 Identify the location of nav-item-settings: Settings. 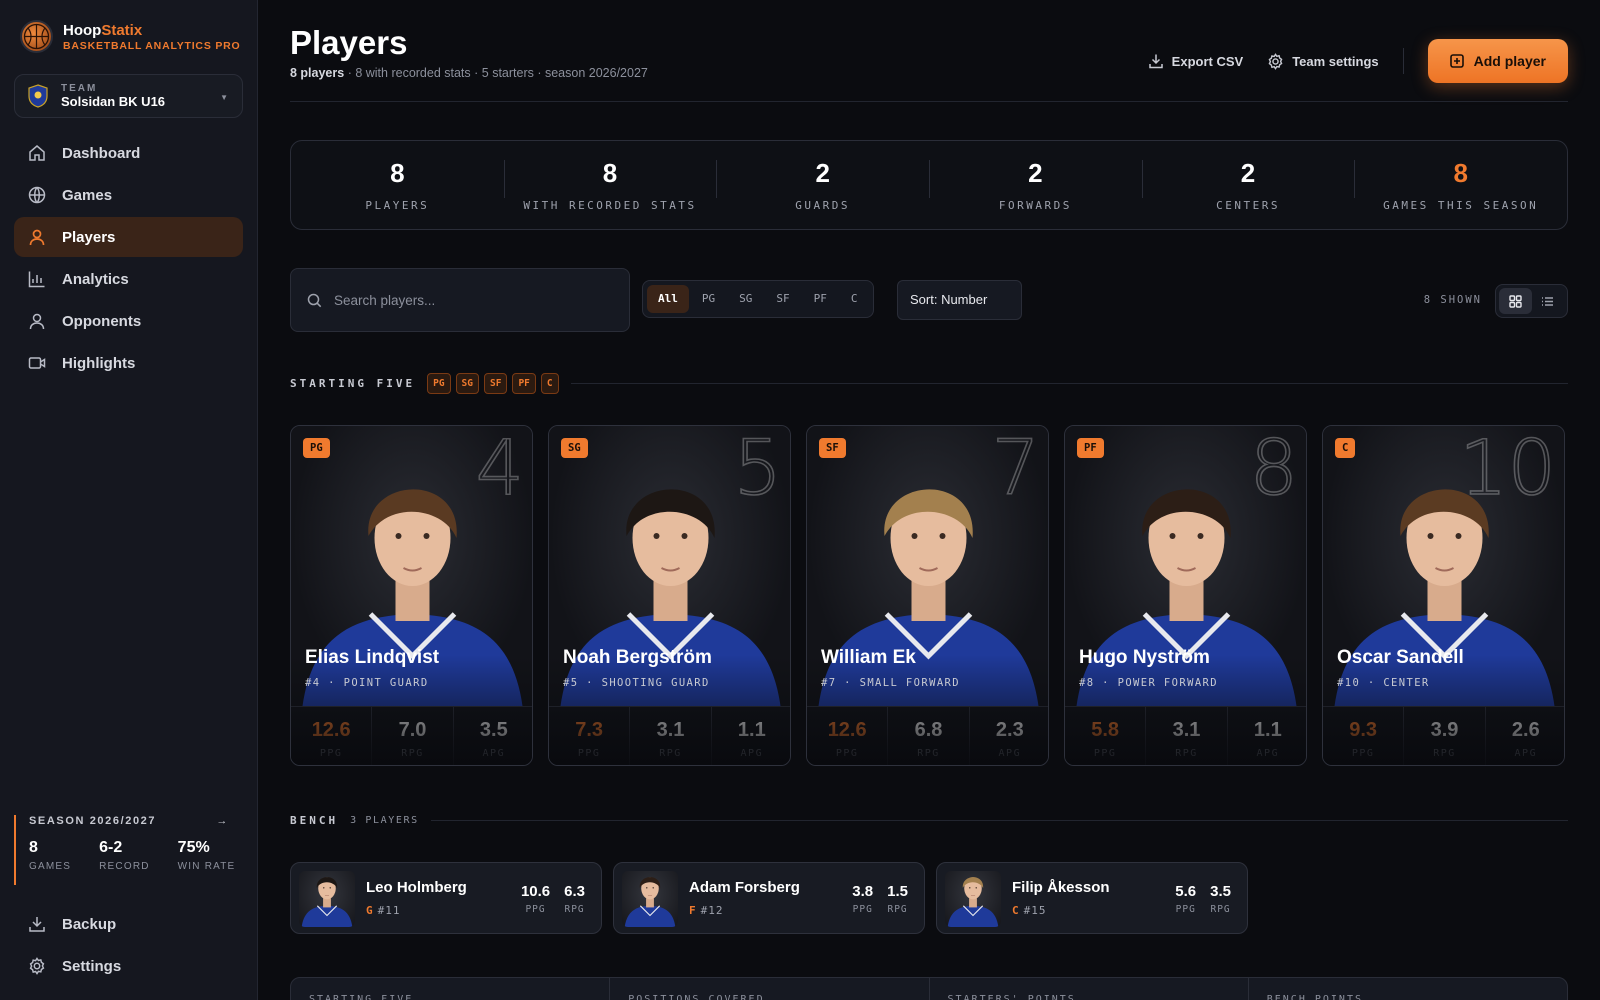
(128, 966).